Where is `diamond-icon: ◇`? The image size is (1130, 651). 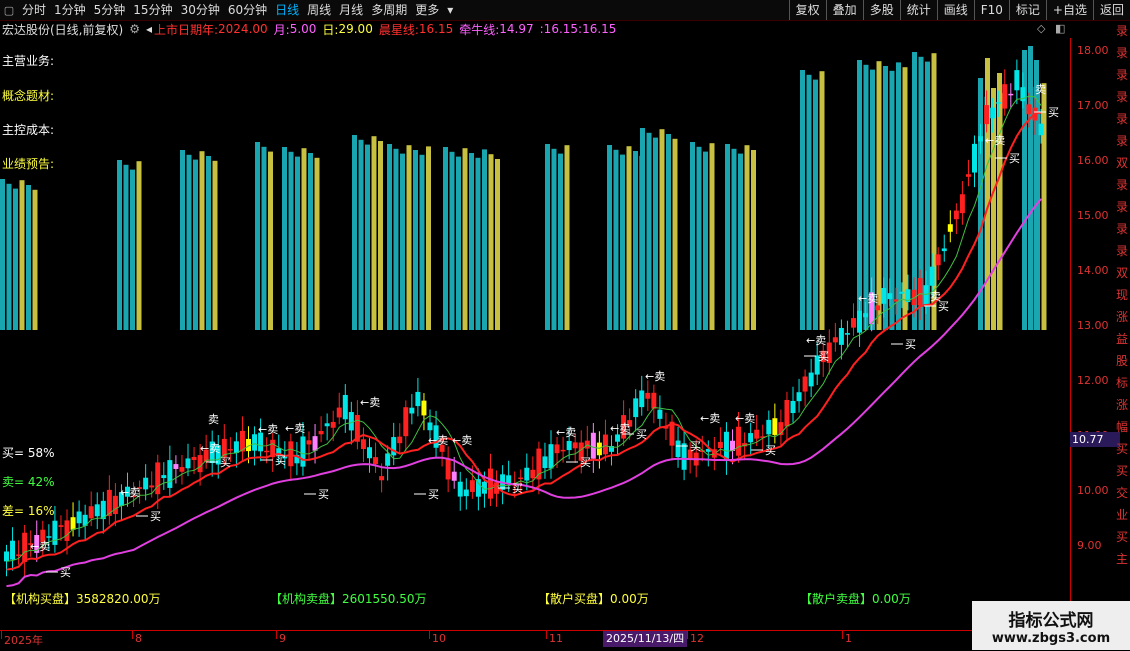
diamond-icon: ◇ is located at coordinates (1041, 28).